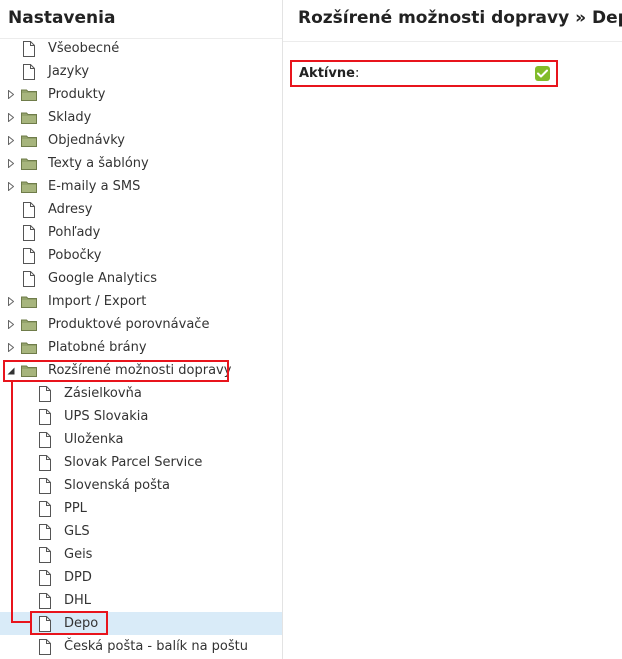 Image resolution: width=622 pixels, height=659 pixels. What do you see at coordinates (141, 623) in the screenshot?
I see `tree-item-depo: Depo` at bounding box center [141, 623].